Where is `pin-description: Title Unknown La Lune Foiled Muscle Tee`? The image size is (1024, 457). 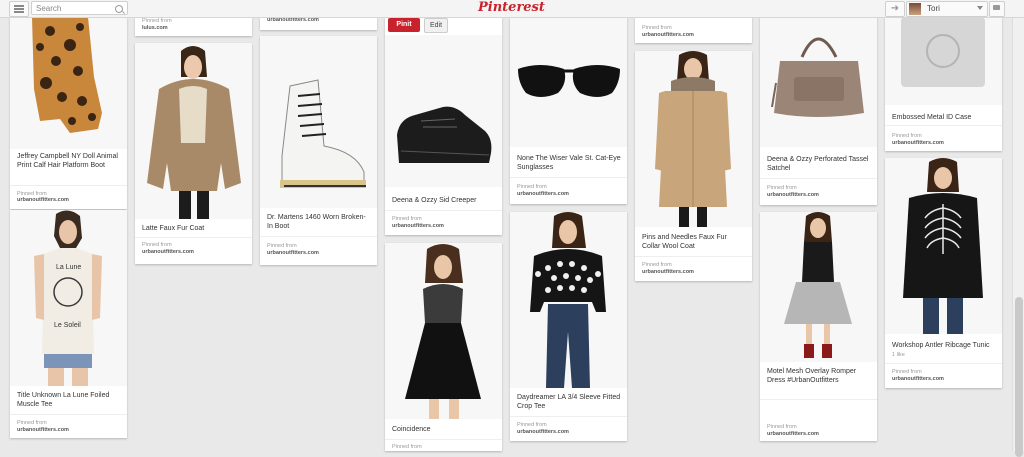 pin-description: Title Unknown La Lune Foiled Muscle Tee is located at coordinates (69, 400).